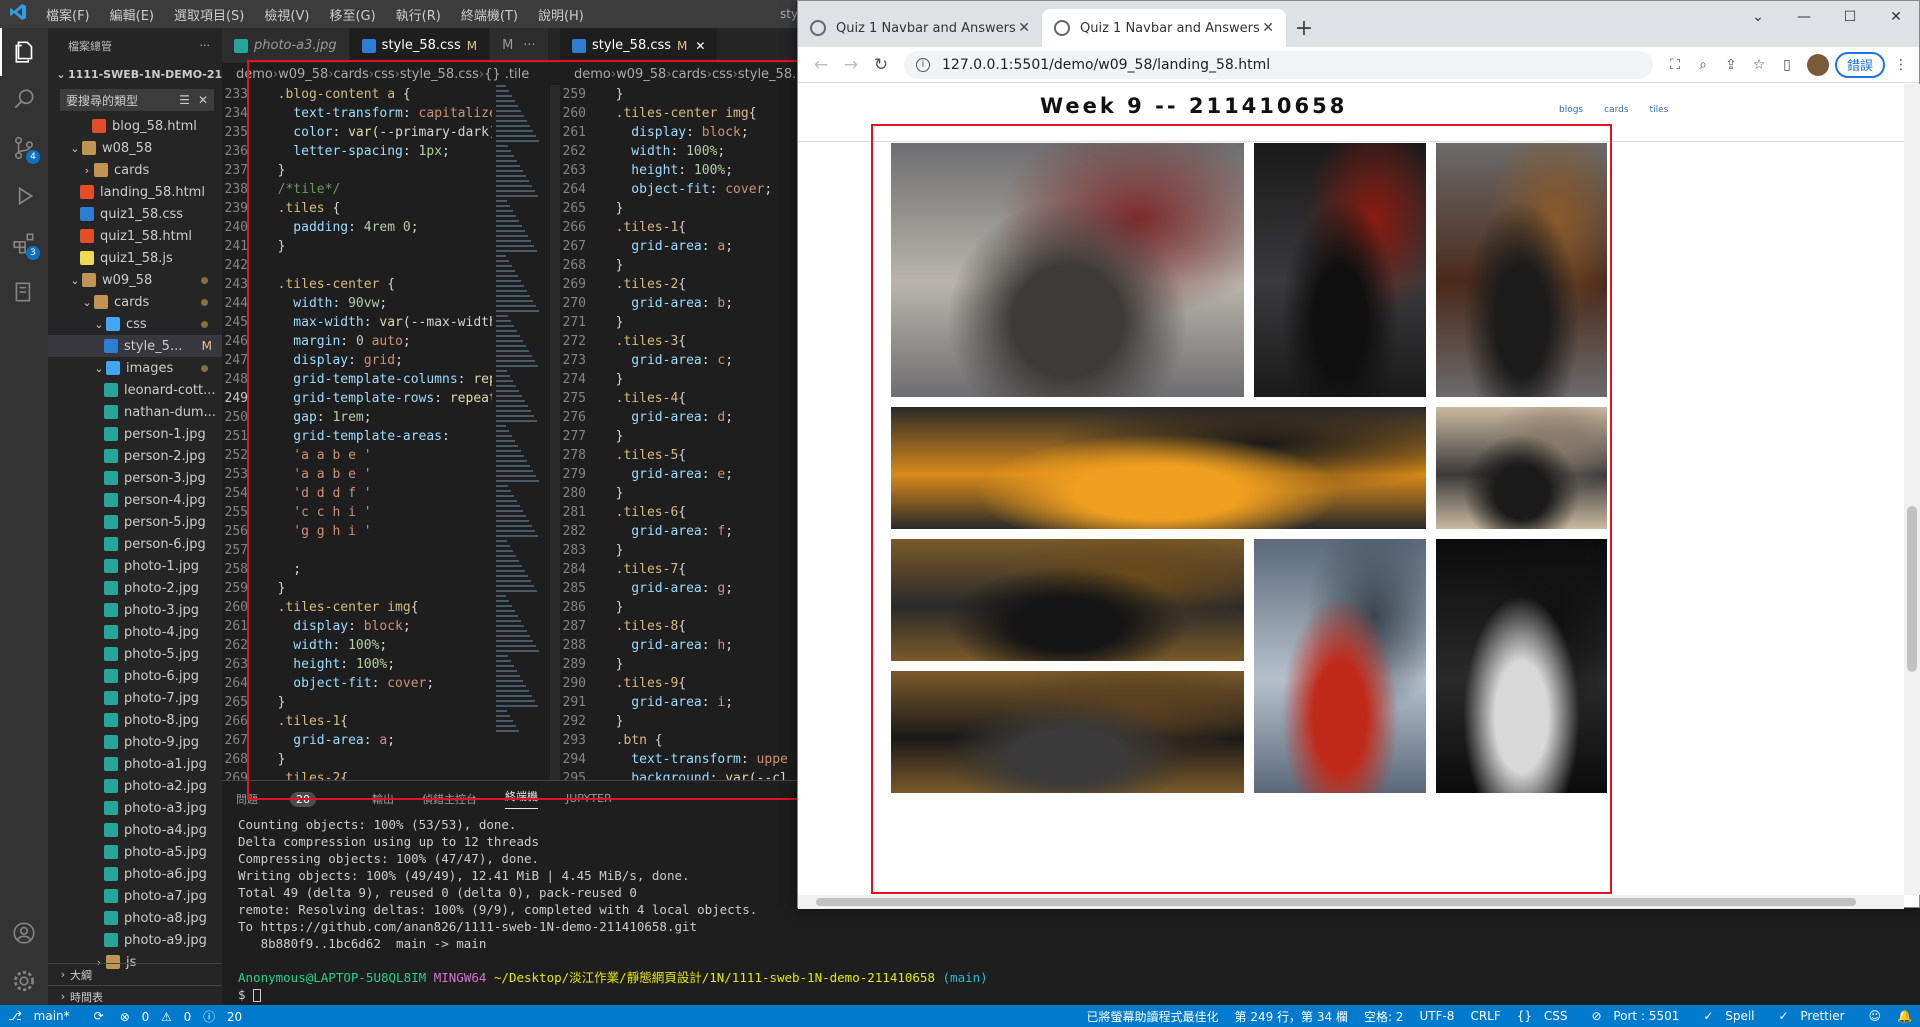  What do you see at coordinates (135, 808) in the screenshot?
I see `sidebar-item-photo-a3-jpg: photo-a3.jpg` at bounding box center [135, 808].